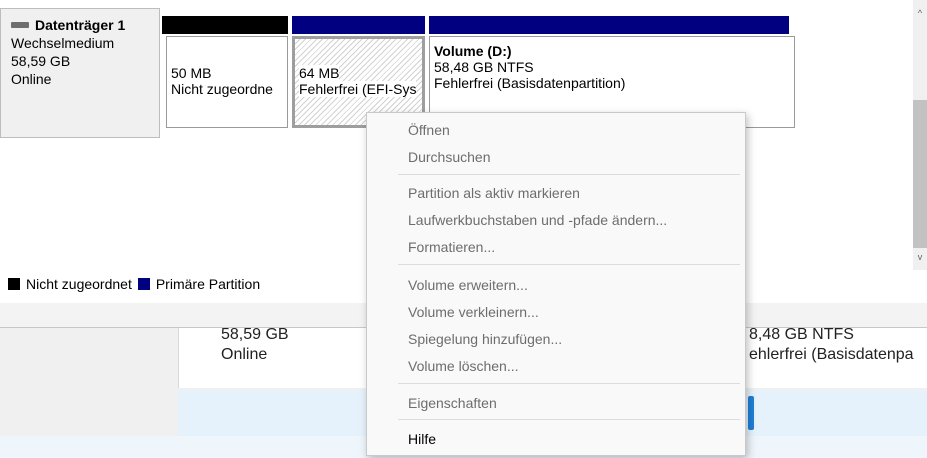  Describe the element at coordinates (255, 334) in the screenshot. I see `background-disk-size: 58,59 GB` at that location.